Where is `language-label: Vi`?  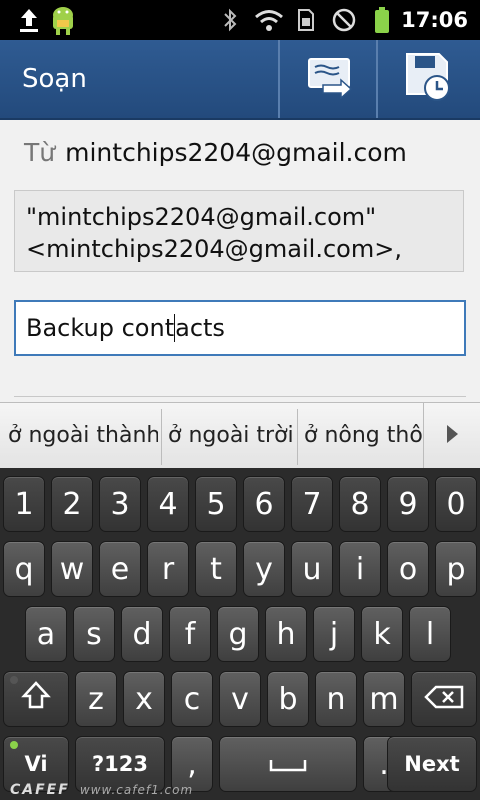 language-label: Vi is located at coordinates (36, 764).